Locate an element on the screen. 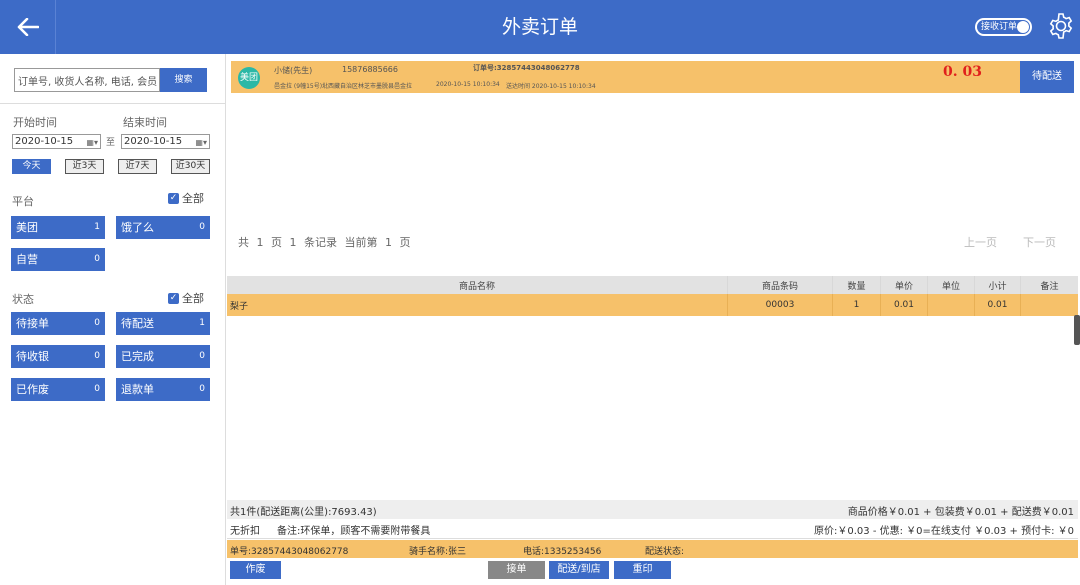 This screenshot has height=585, width=1080. search-button: 搜索 is located at coordinates (183, 80).